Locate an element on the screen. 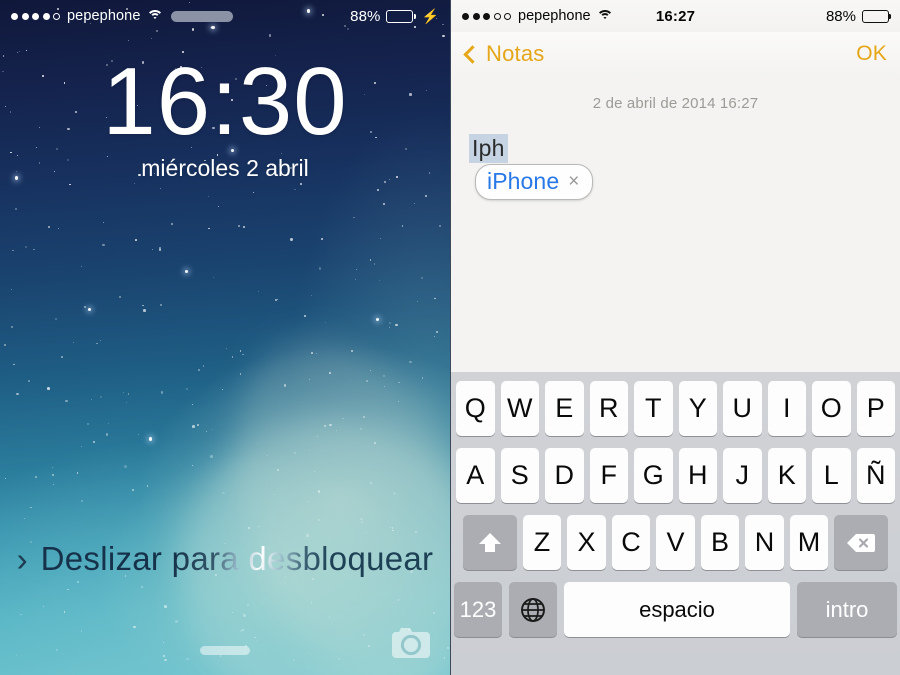 The width and height of the screenshot is (900, 675). keyboard-row-4: 123 espacio intro is located at coordinates (675, 609).